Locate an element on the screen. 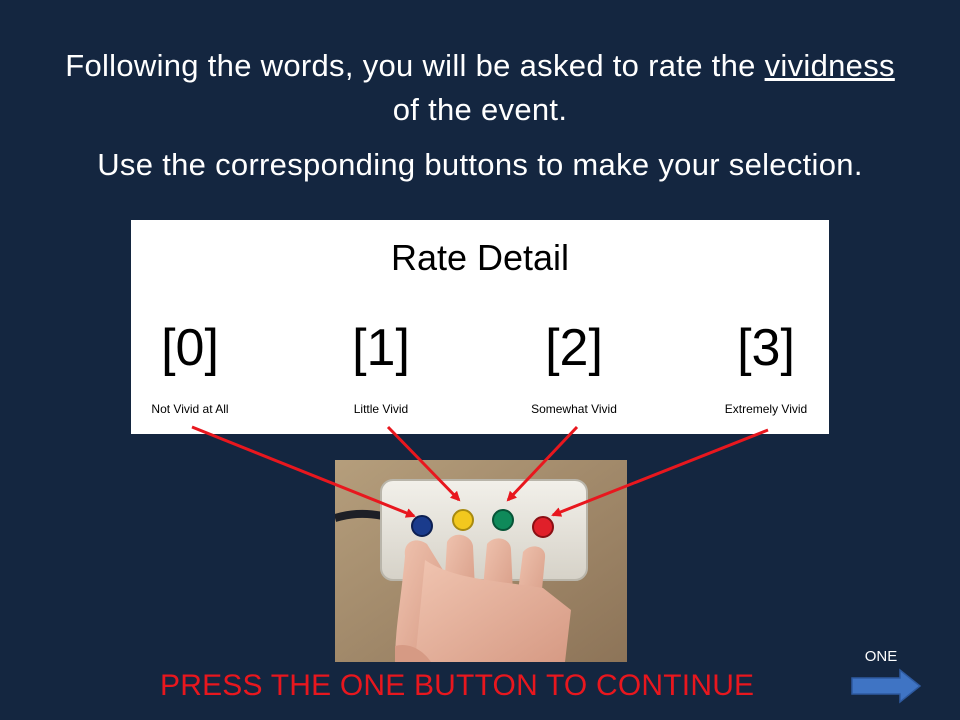 This screenshot has height=720, width=960. rating-key-3: [3] is located at coordinates (766, 348).